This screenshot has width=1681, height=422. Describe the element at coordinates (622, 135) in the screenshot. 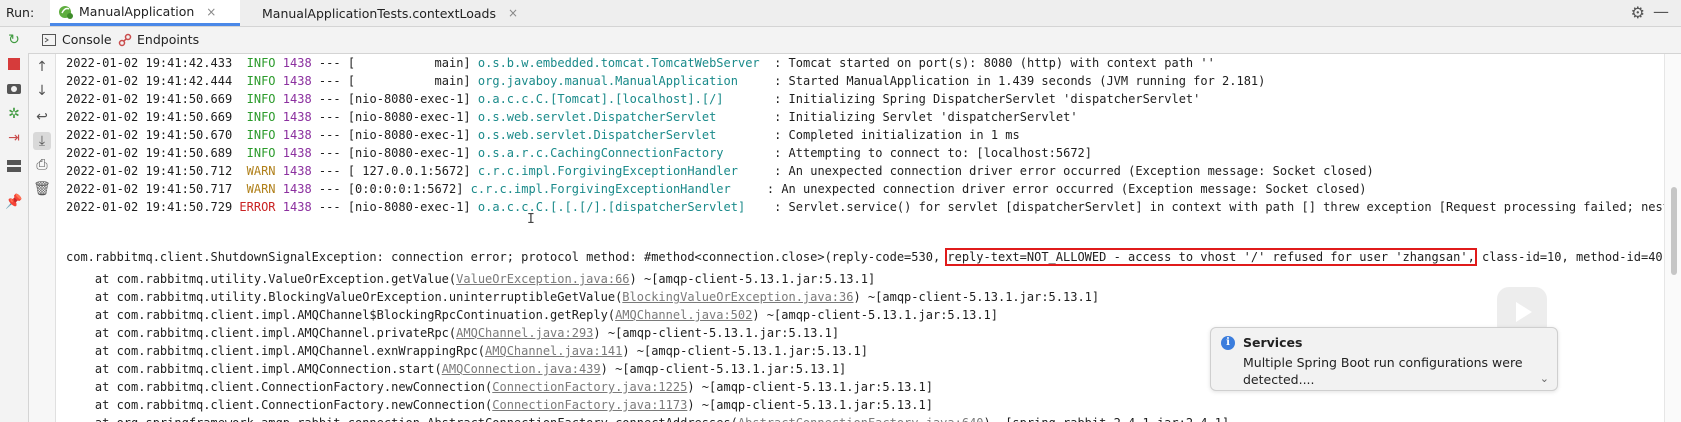

I see `log-logger: o.s.web.servlet.DispatcherServlet` at that location.